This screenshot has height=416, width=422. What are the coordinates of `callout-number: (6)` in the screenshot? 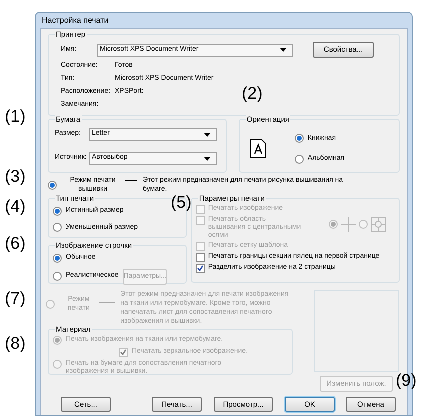 It's located at (15, 244).